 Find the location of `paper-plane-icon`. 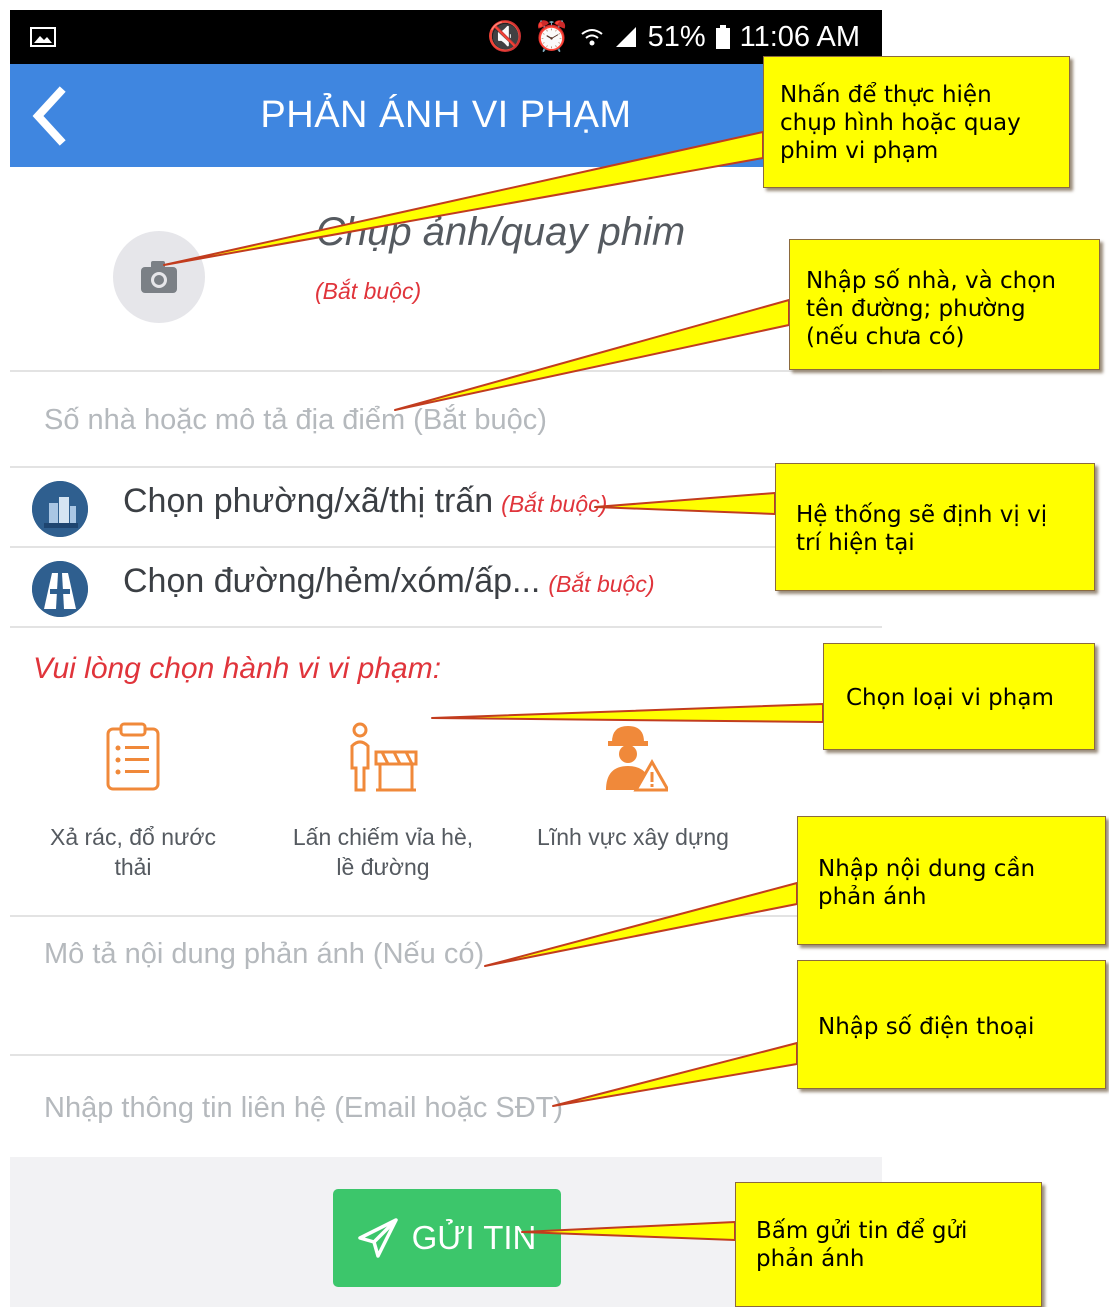

paper-plane-icon is located at coordinates (377, 1238).